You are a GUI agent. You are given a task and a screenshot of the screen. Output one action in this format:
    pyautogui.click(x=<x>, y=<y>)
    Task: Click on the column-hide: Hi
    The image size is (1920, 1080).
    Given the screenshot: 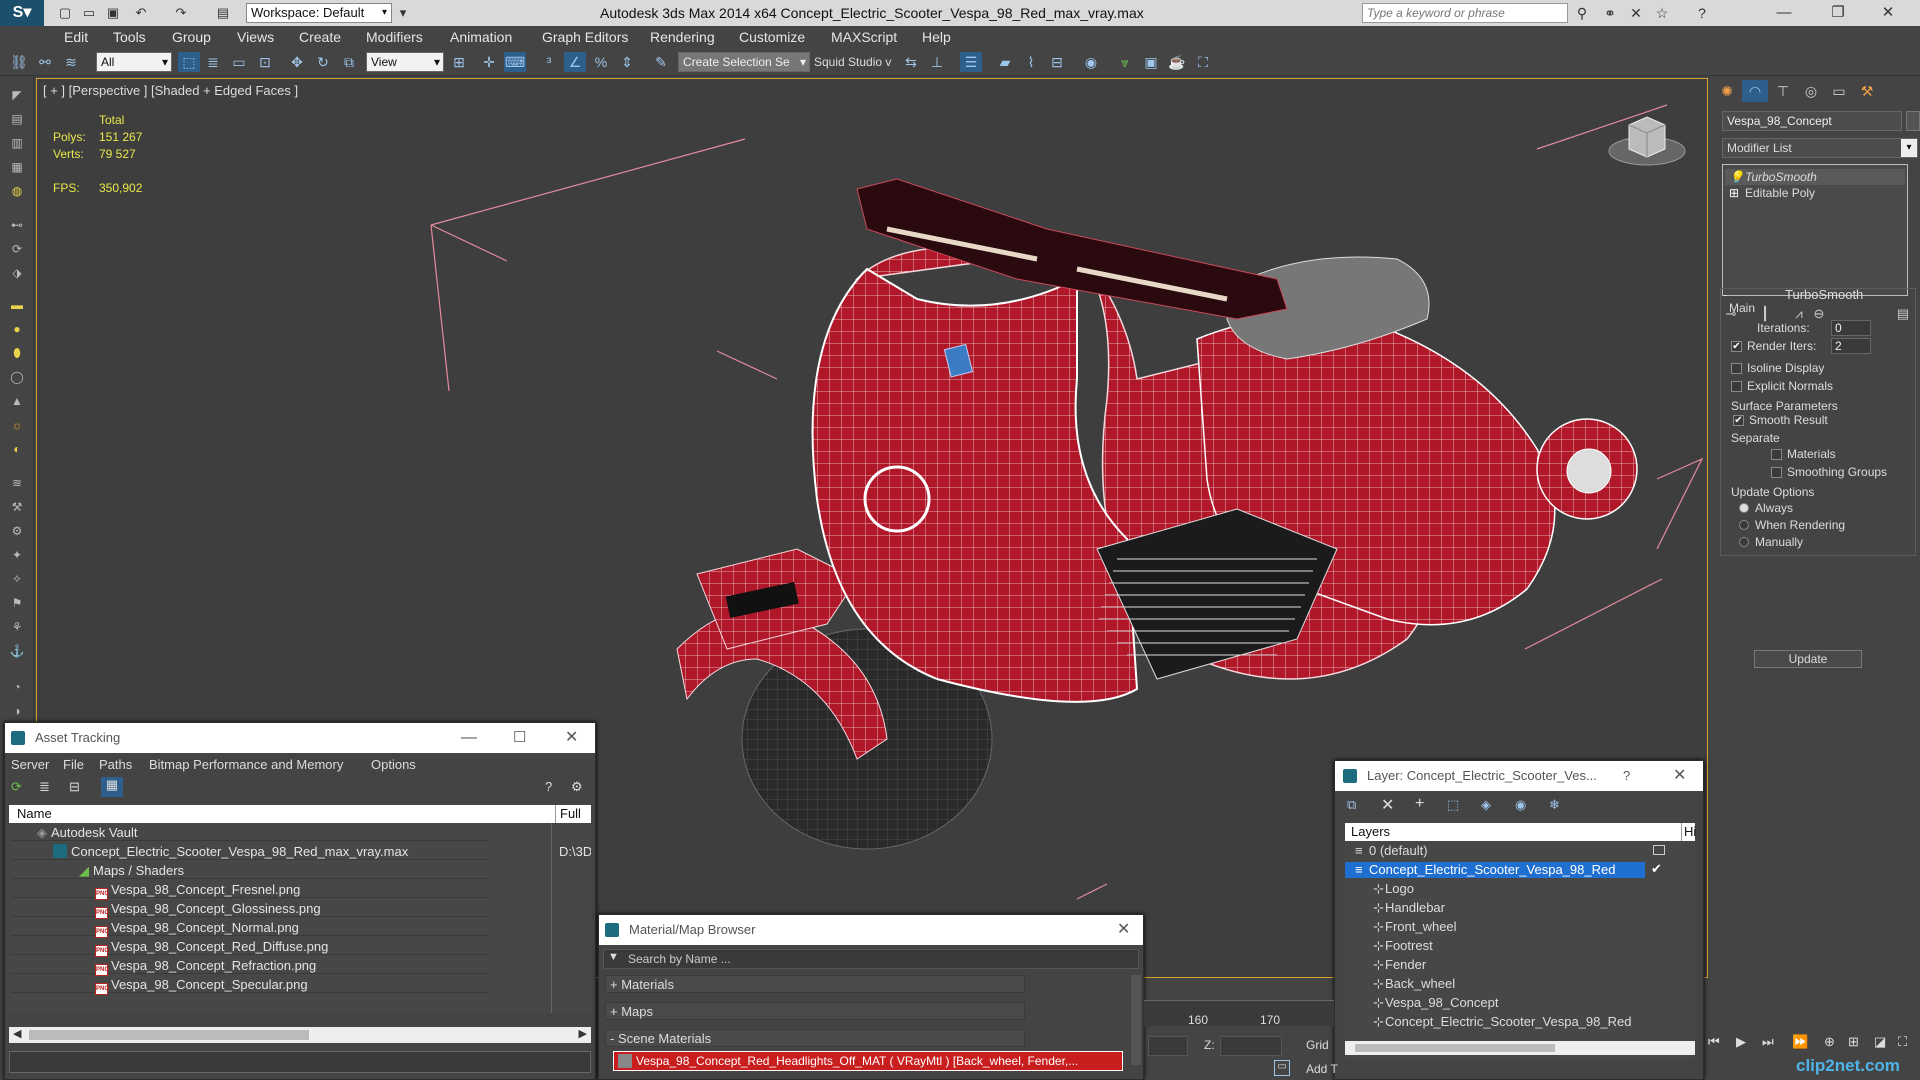 What is the action you would take?
    pyautogui.click(x=1688, y=832)
    